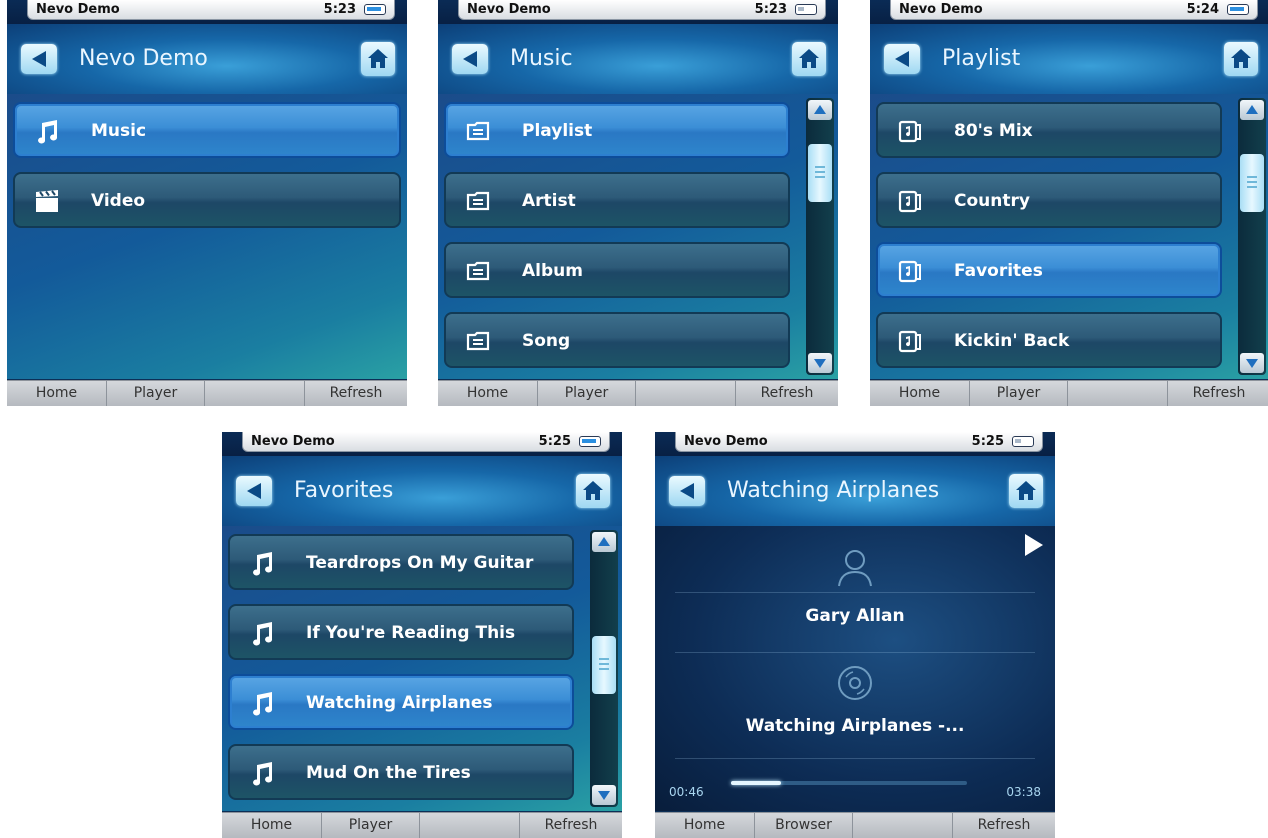  I want to click on menu-list: 80's Mix Country Favorites Kickin' Back, so click(1069, 236).